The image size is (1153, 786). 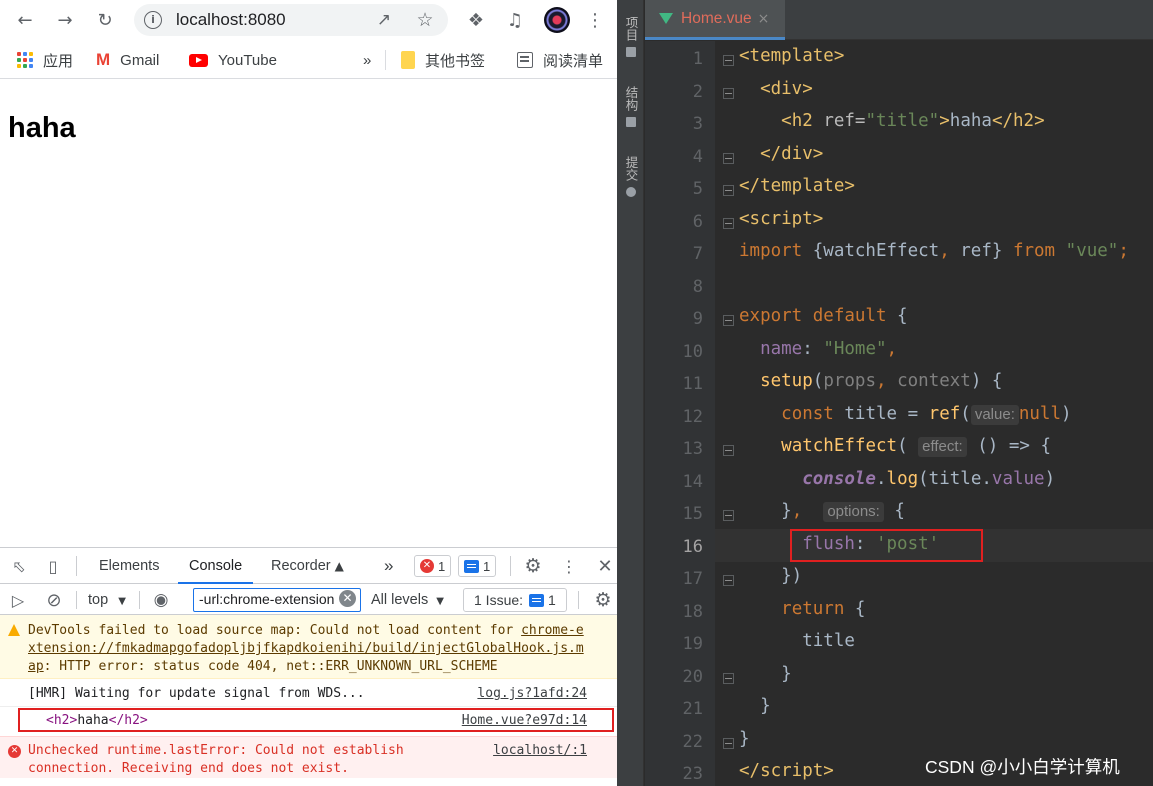 I want to click on share-icon: ↗, so click(x=384, y=20).